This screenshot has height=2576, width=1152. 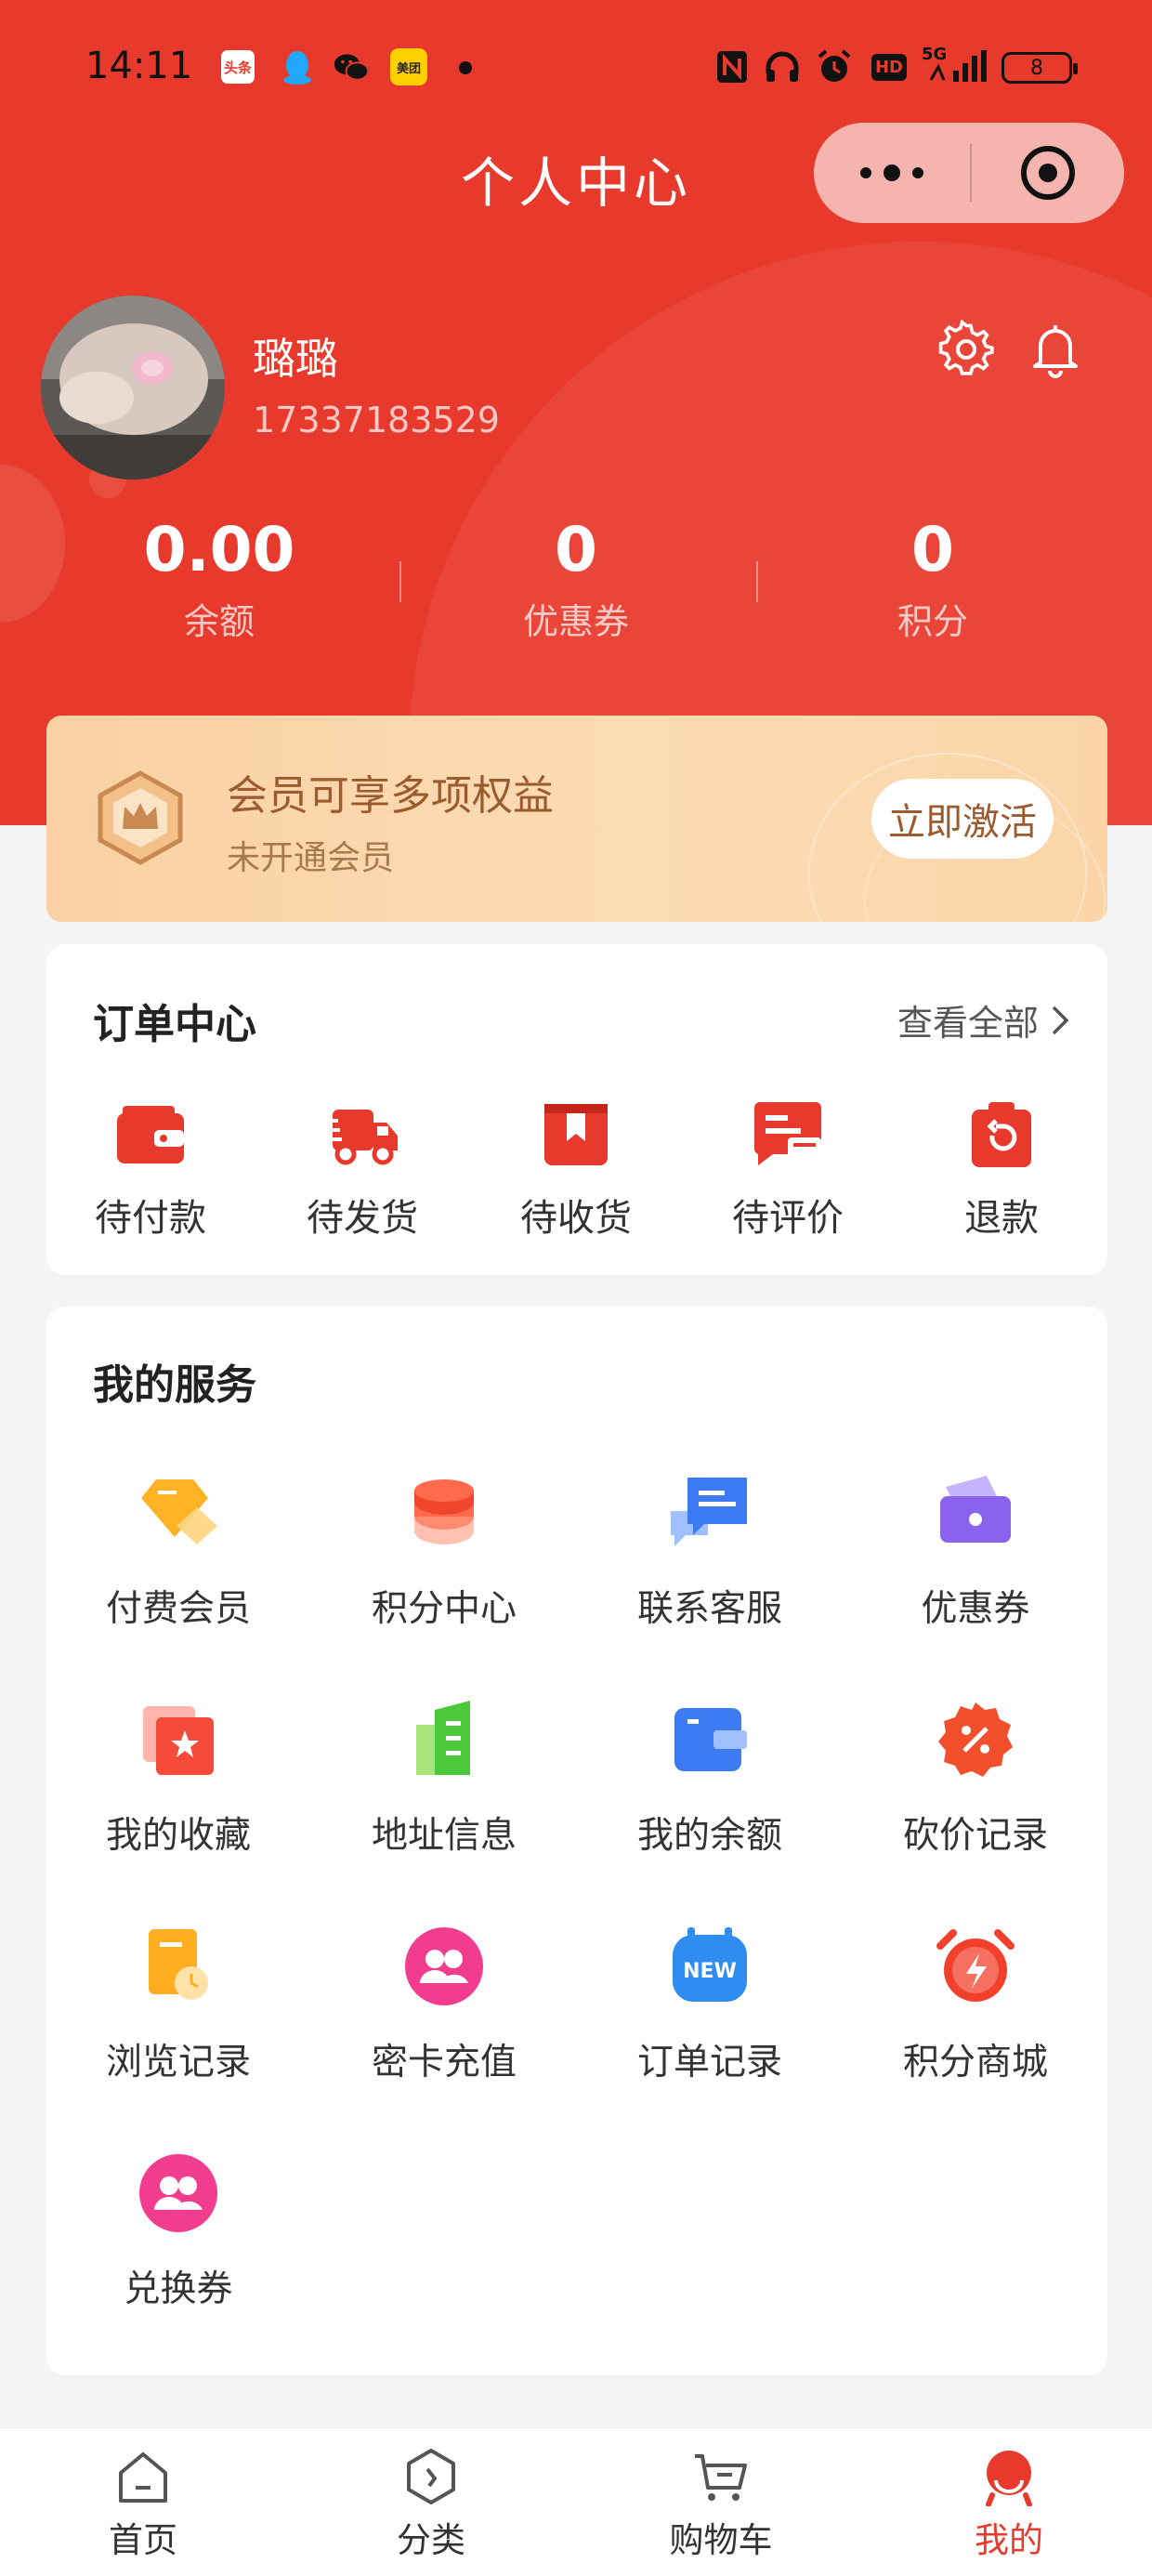 I want to click on bottom-tab-bar: 首页 分类 购物车 我的, so click(x=576, y=2501).